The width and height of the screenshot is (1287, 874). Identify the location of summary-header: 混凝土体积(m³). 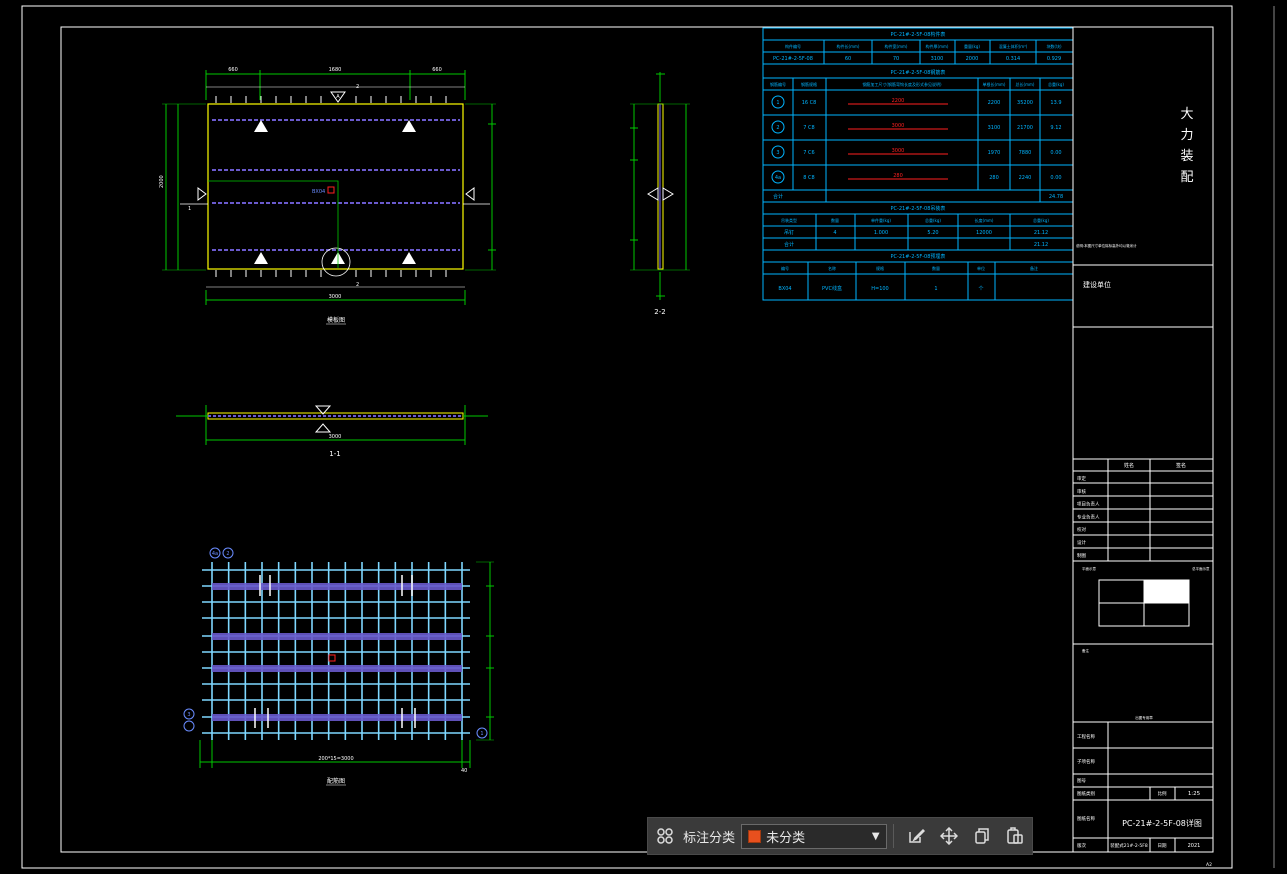
(1013, 46).